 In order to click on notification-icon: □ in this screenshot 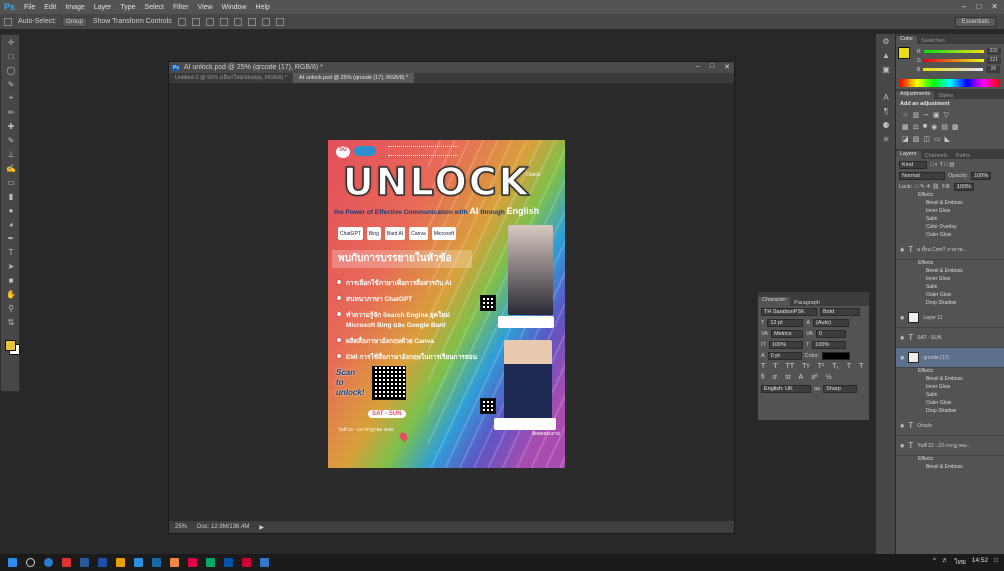, I will do `click(996, 562)`.